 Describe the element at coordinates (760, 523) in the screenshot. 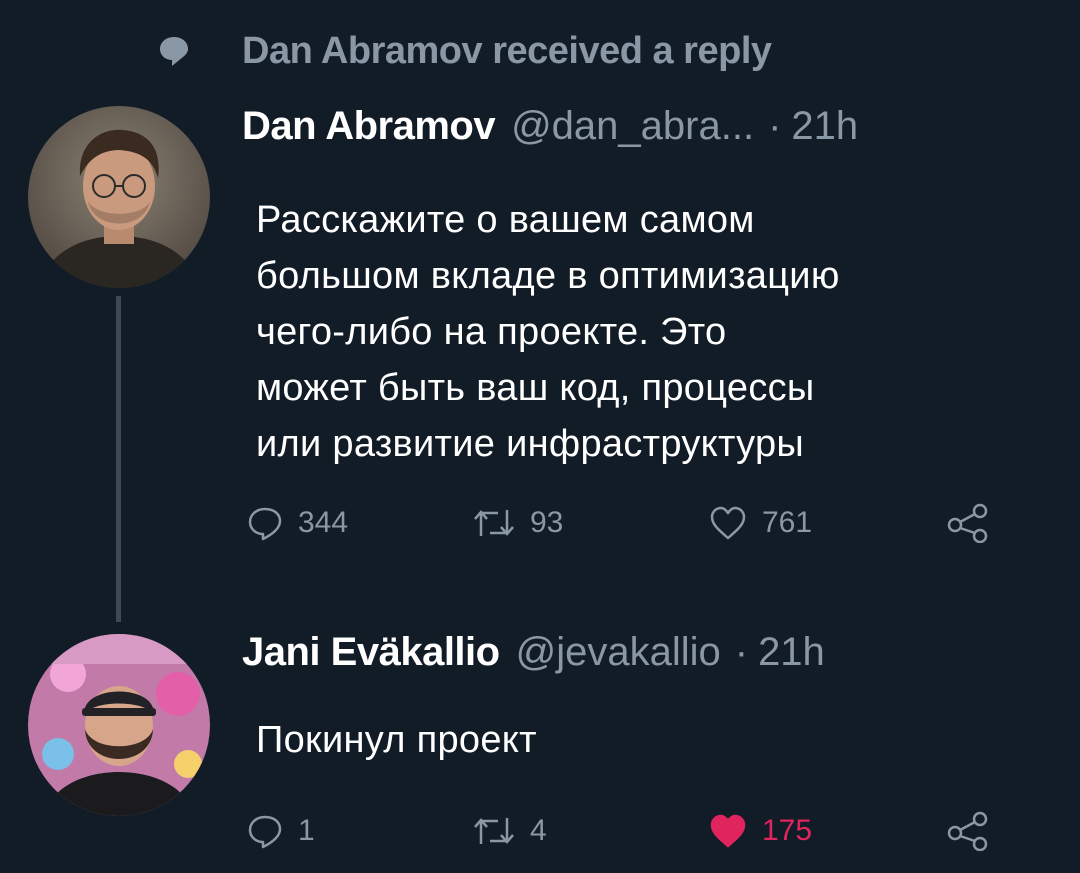

I see `like-button: 761` at that location.